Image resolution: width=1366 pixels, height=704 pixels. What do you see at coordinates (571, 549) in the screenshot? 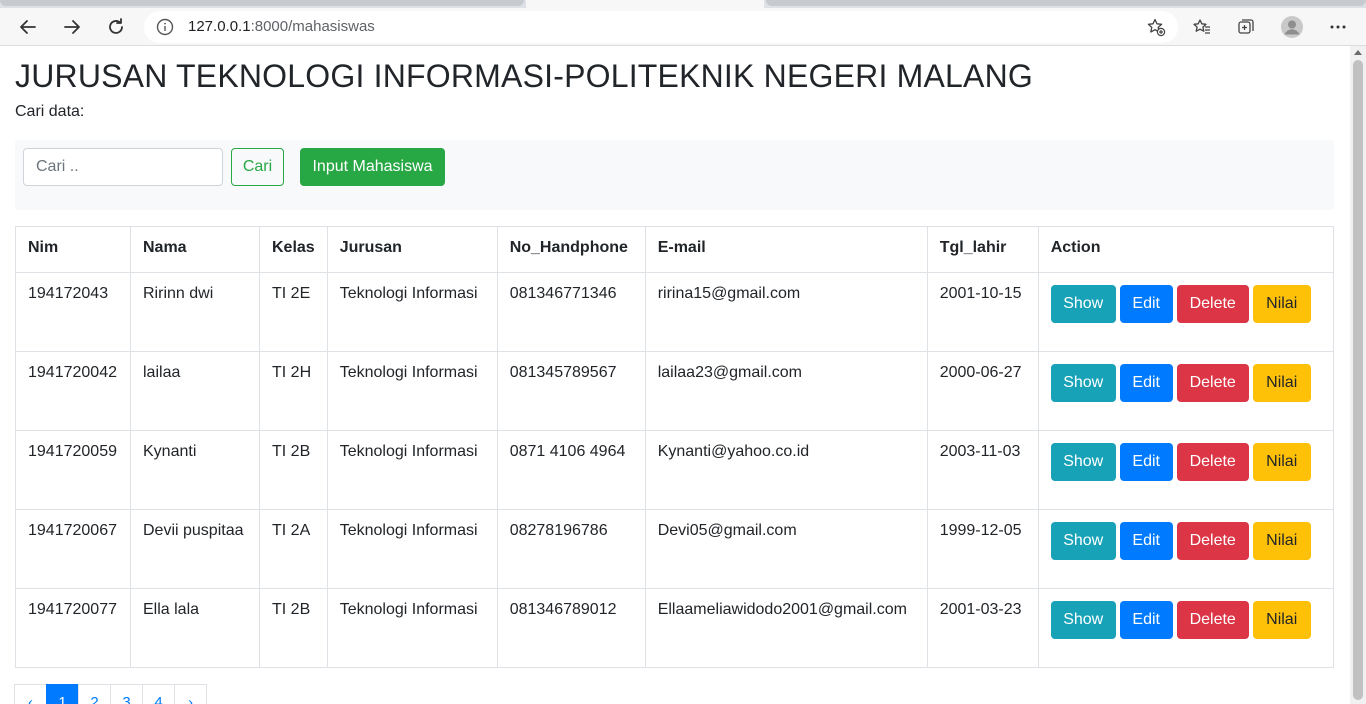
I see `cell-no-handphone: 08278196786` at bounding box center [571, 549].